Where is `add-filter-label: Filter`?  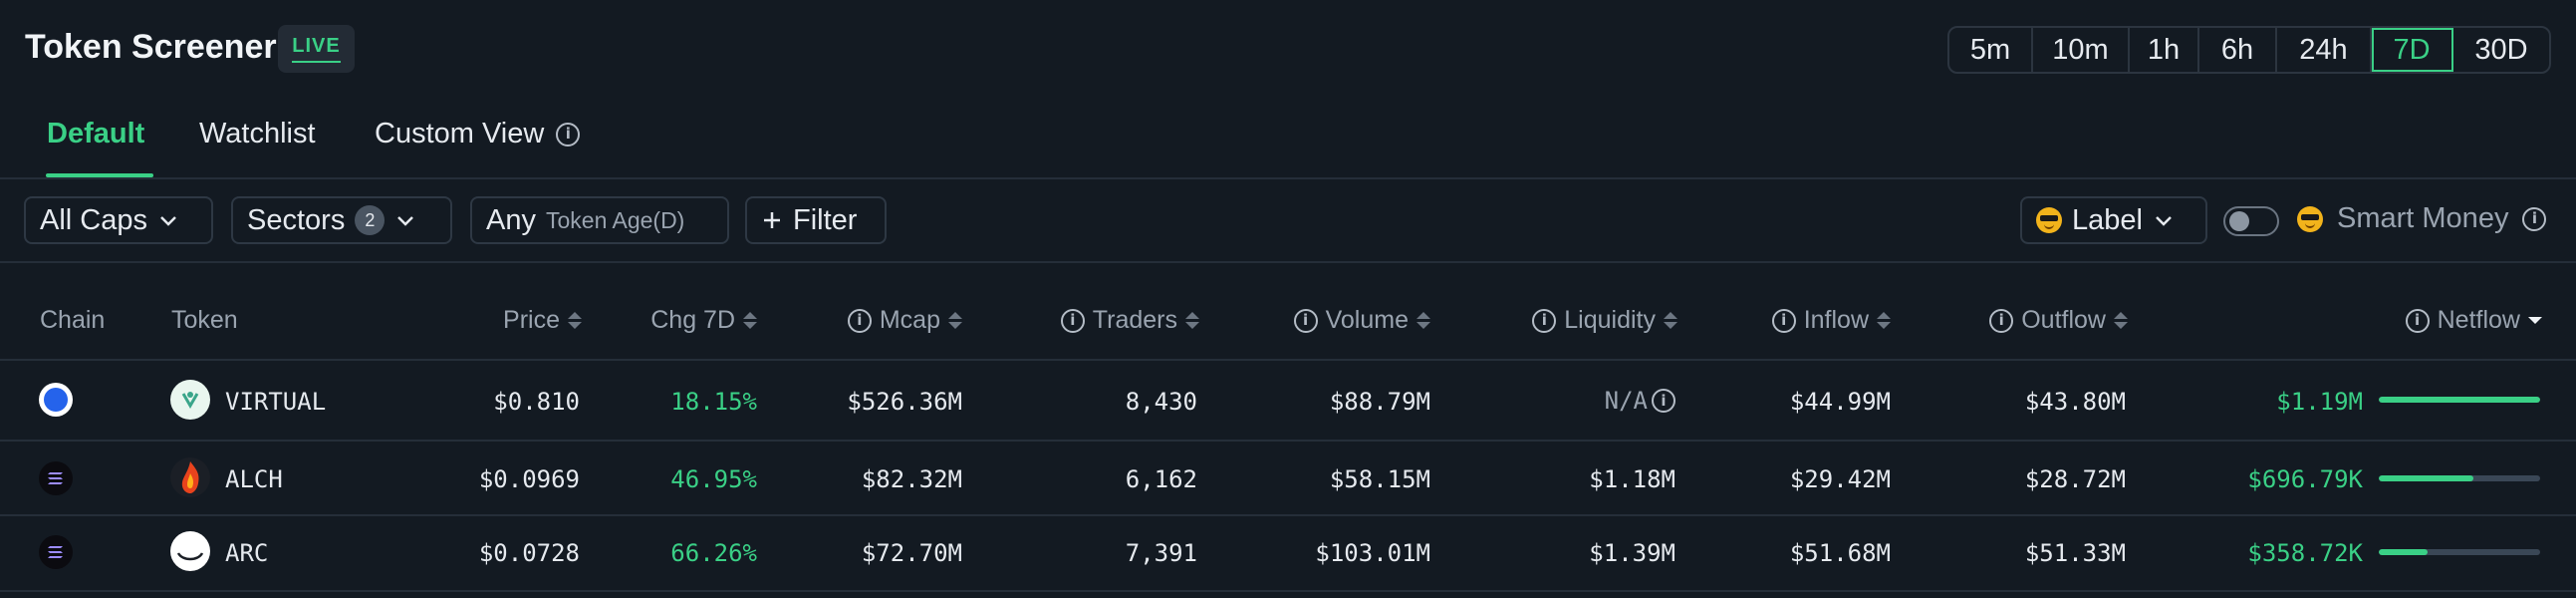
add-filter-label: Filter is located at coordinates (825, 219).